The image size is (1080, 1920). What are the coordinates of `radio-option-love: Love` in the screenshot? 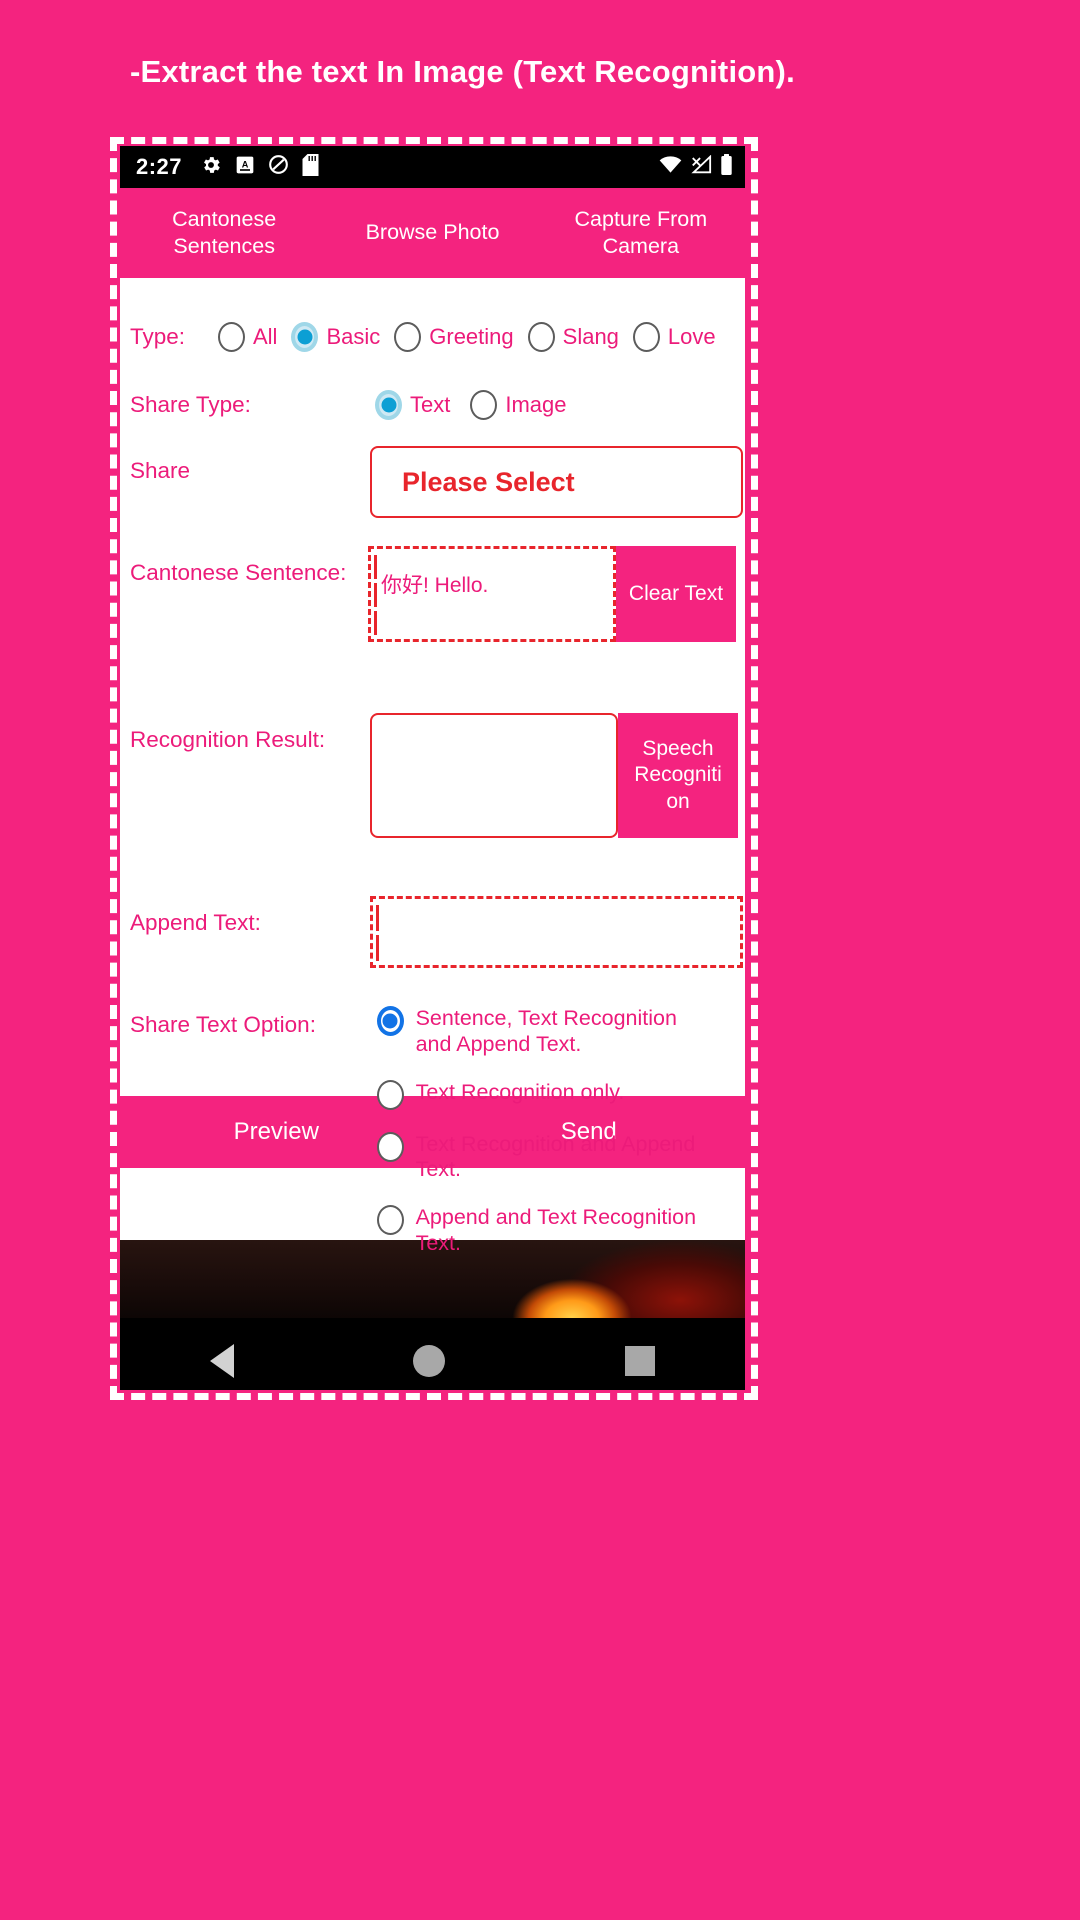 It's located at (674, 337).